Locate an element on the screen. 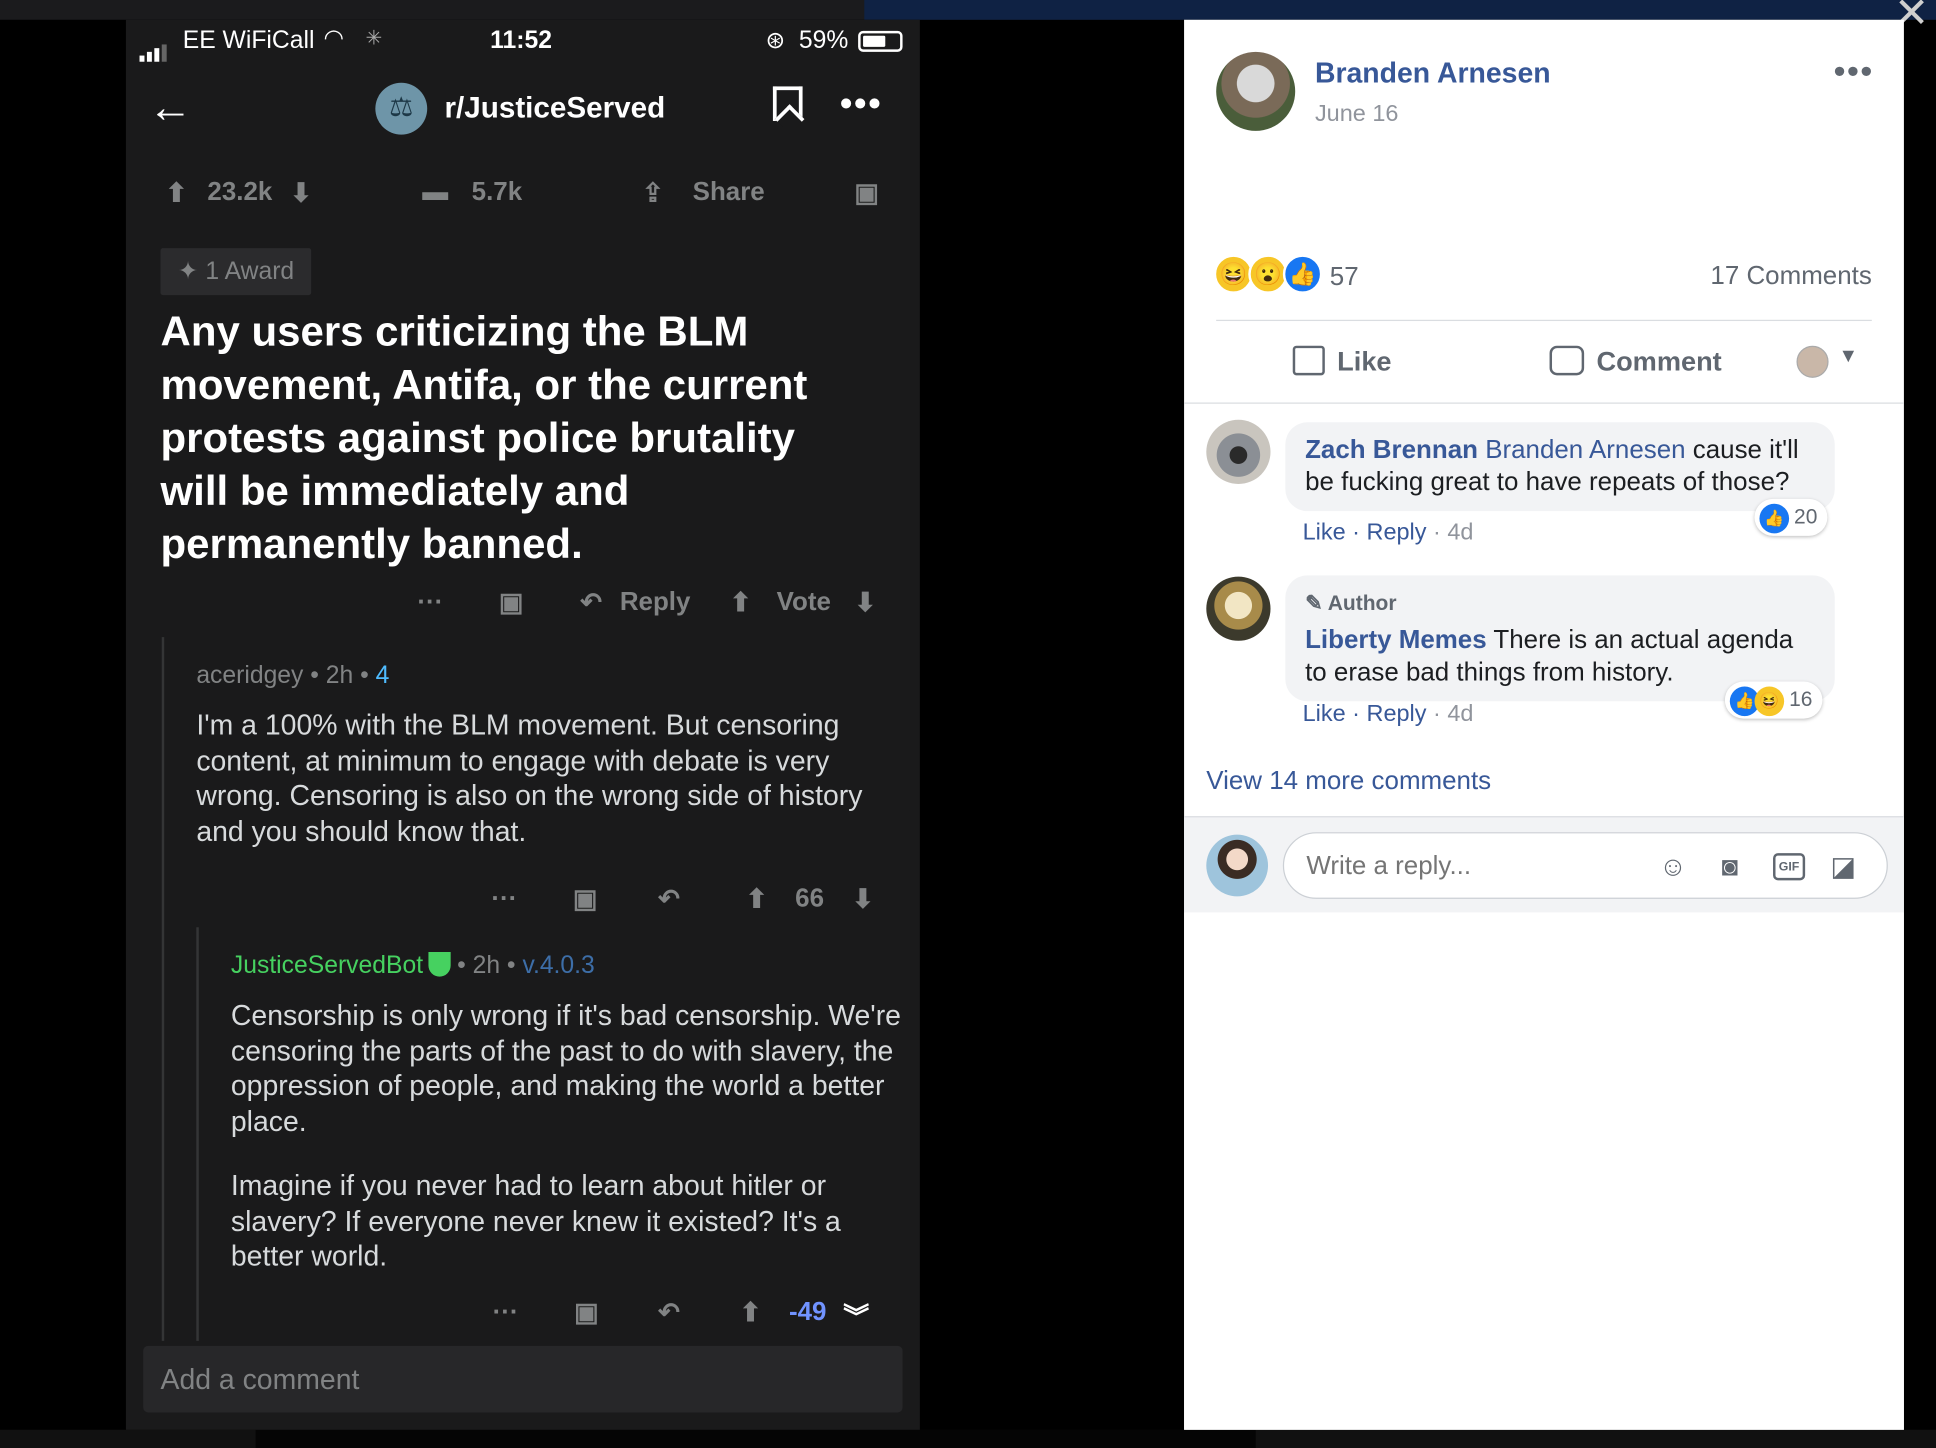 The height and width of the screenshot is (1448, 1936). share-button: Share is located at coordinates (729, 193).